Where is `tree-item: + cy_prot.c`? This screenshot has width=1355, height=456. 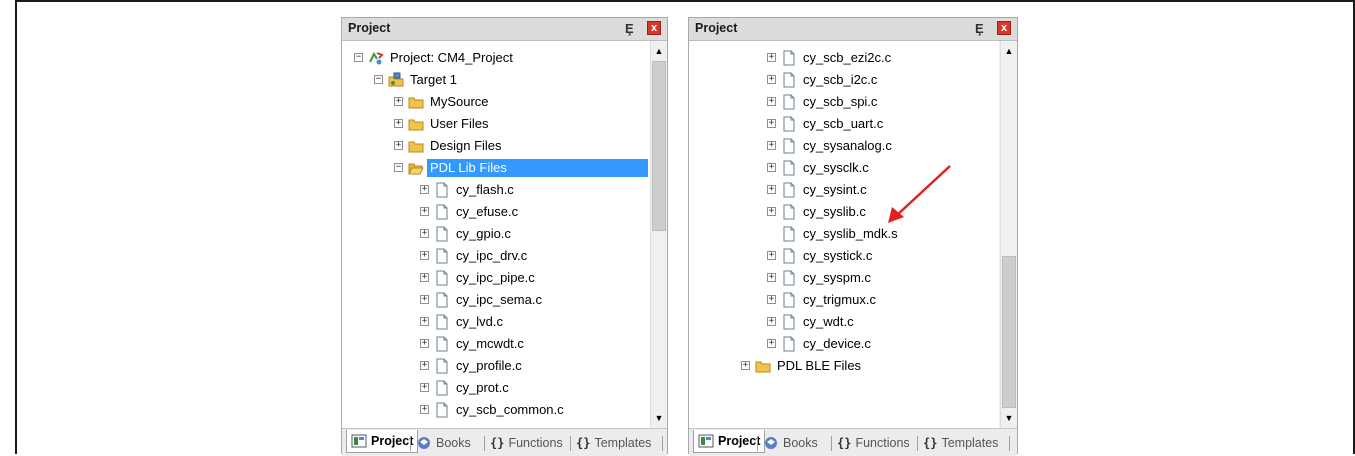 tree-item: + cy_prot.c is located at coordinates (496, 388).